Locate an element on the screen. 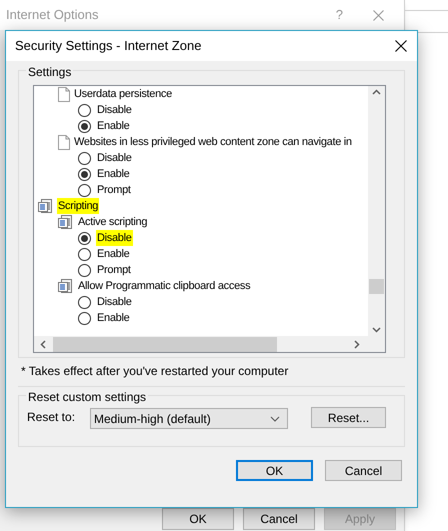  close-icon is located at coordinates (401, 46).